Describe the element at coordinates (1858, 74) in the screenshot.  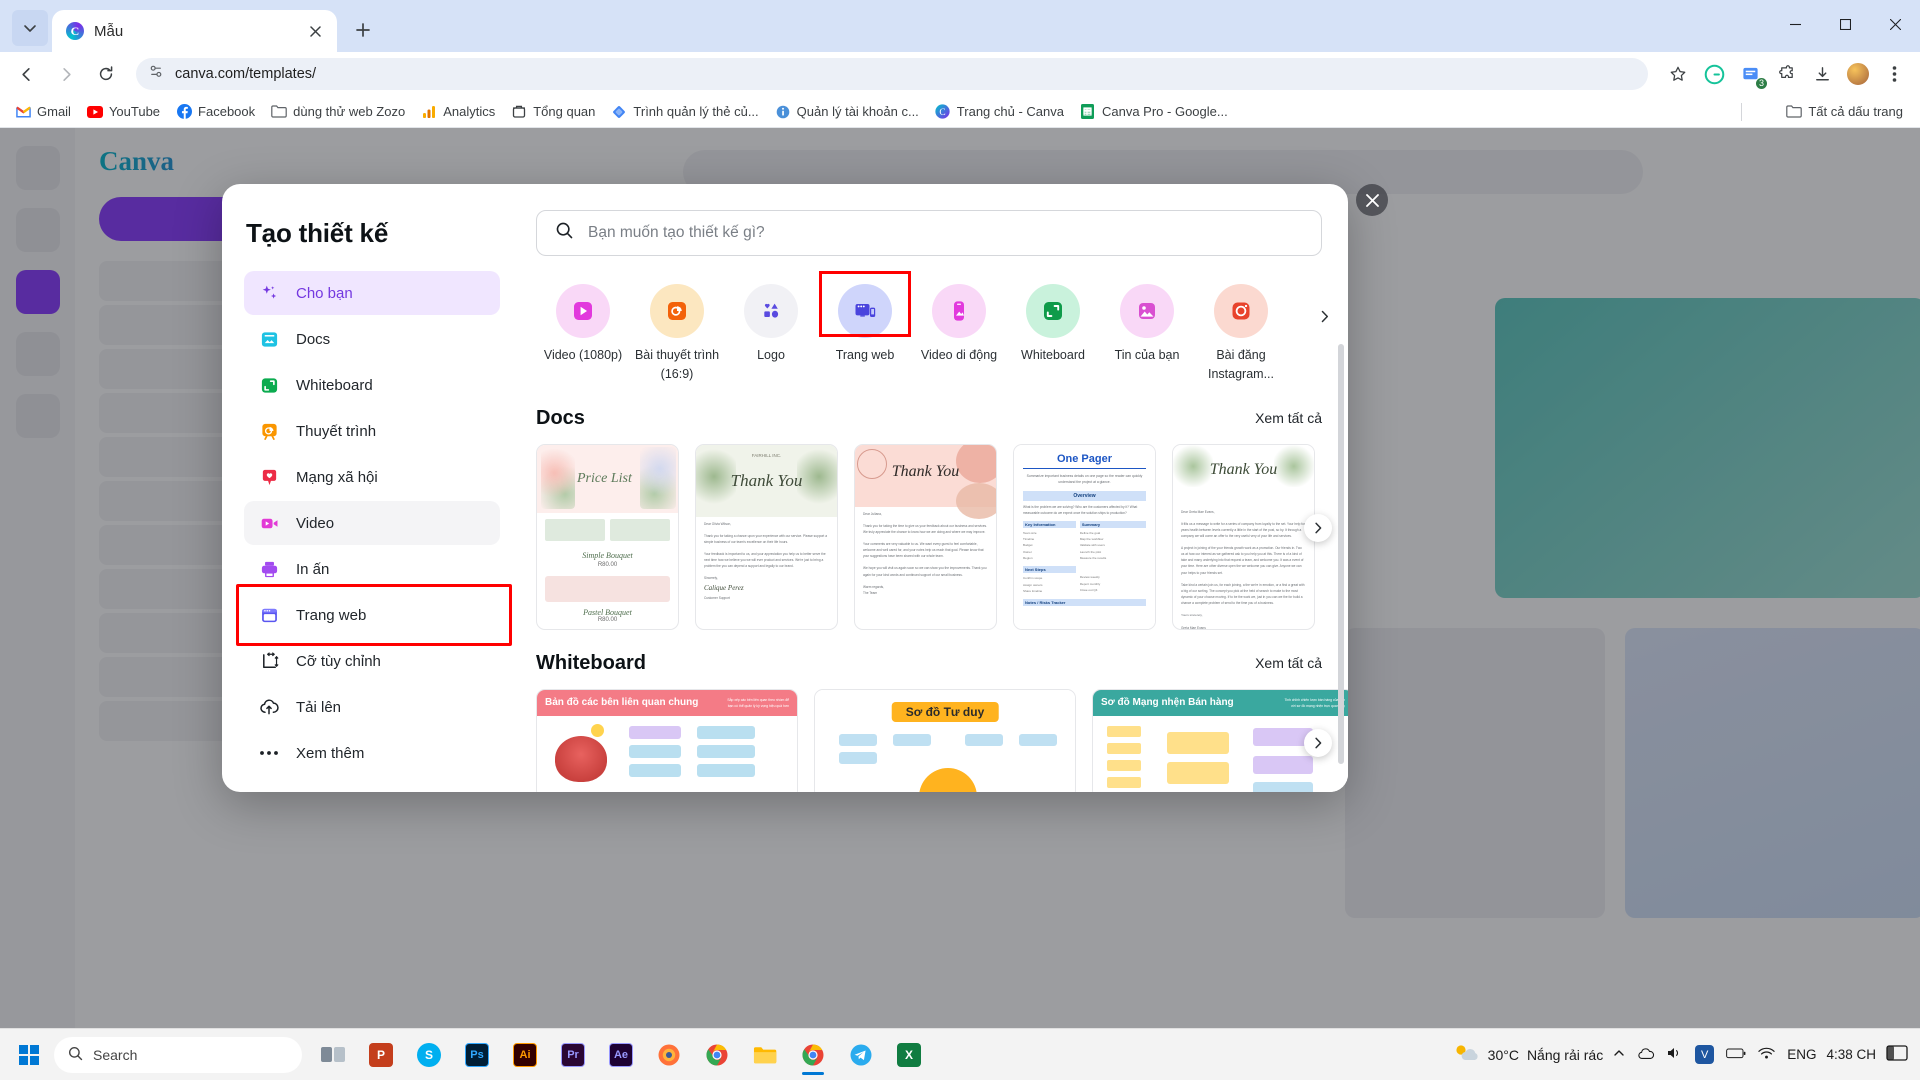
I see `avatar-icon` at that location.